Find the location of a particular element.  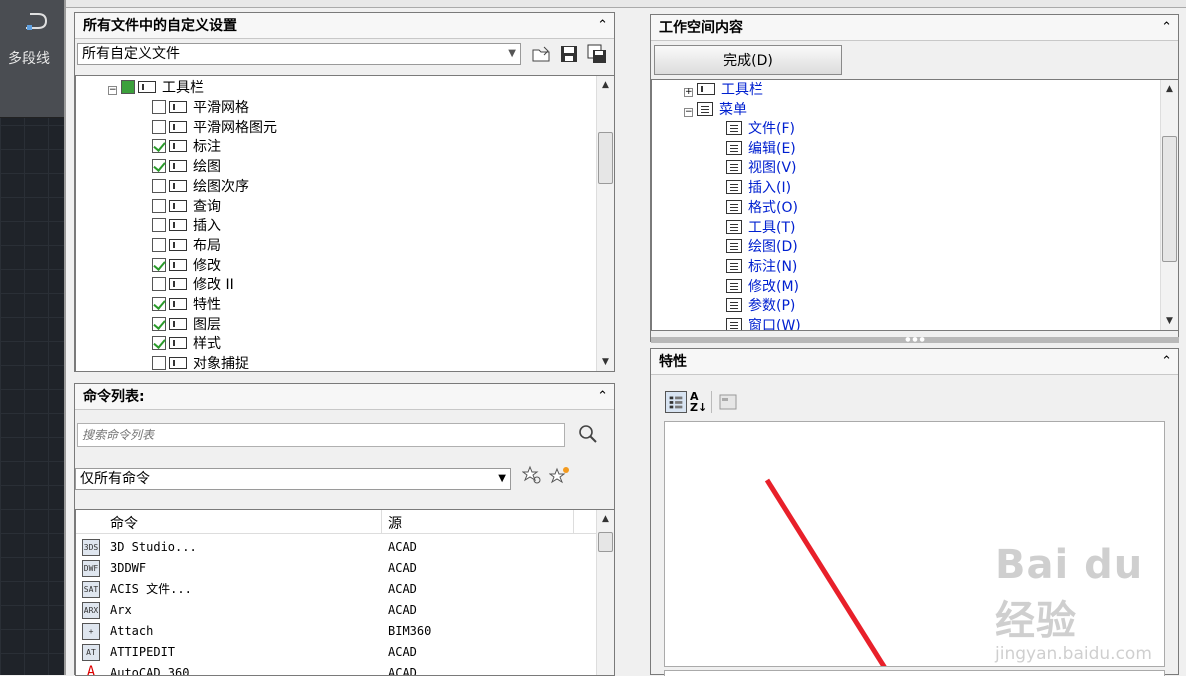

properties-header: 特性 ⌃ is located at coordinates (914, 362).